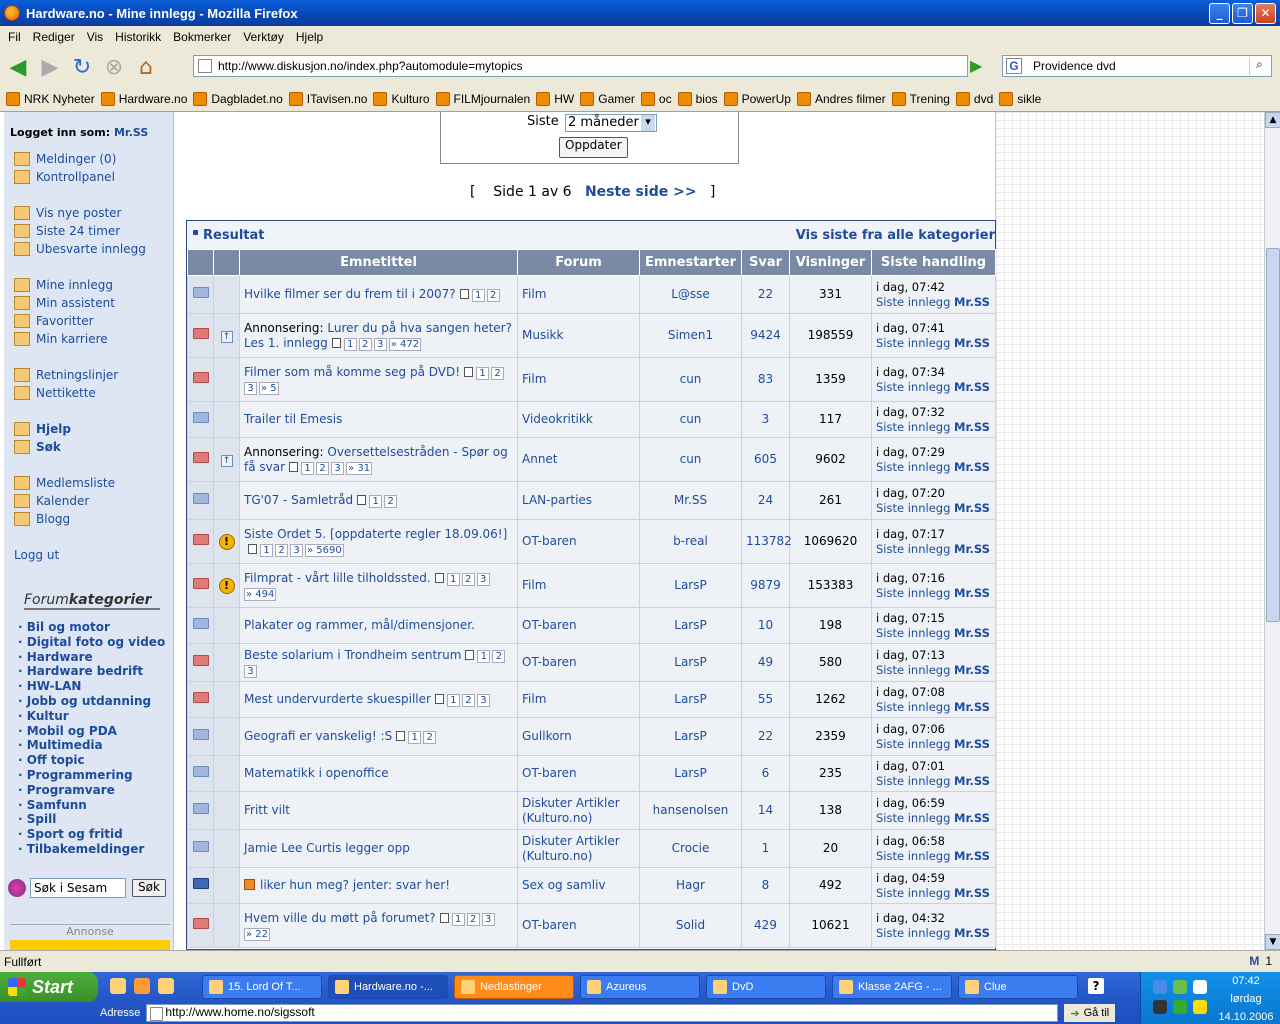  Describe the element at coordinates (42, 519) in the screenshot. I see `sidebar-link: Blogg` at that location.